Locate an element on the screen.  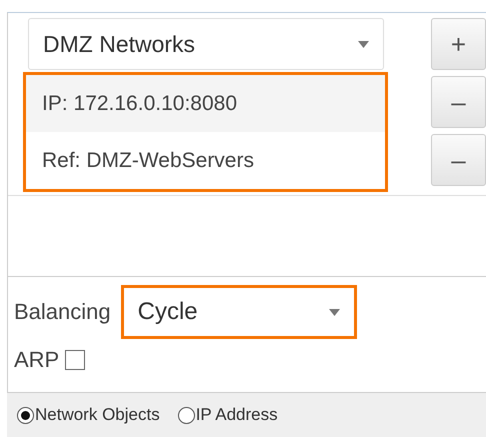
network-select: DMZ Networks is located at coordinates (206, 44).